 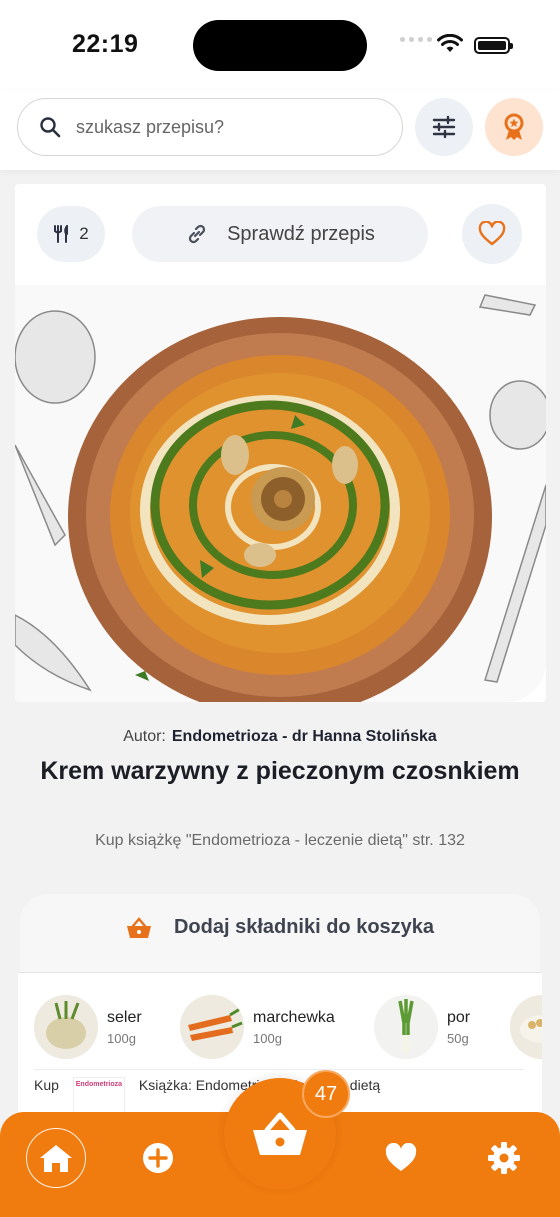 What do you see at coordinates (138, 927) in the screenshot?
I see `basket-icon` at bounding box center [138, 927].